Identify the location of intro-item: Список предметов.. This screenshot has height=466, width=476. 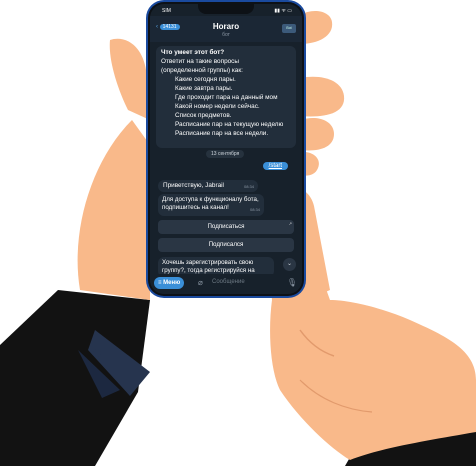
(203, 115).